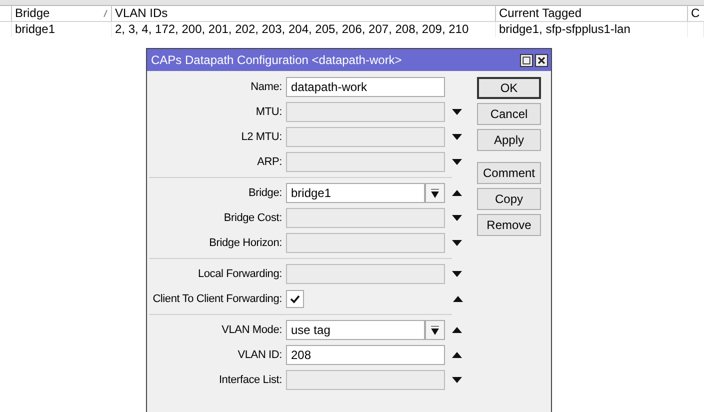 This screenshot has height=412, width=704. Describe the element at coordinates (355, 193) in the screenshot. I see `input-field: bridge1` at that location.